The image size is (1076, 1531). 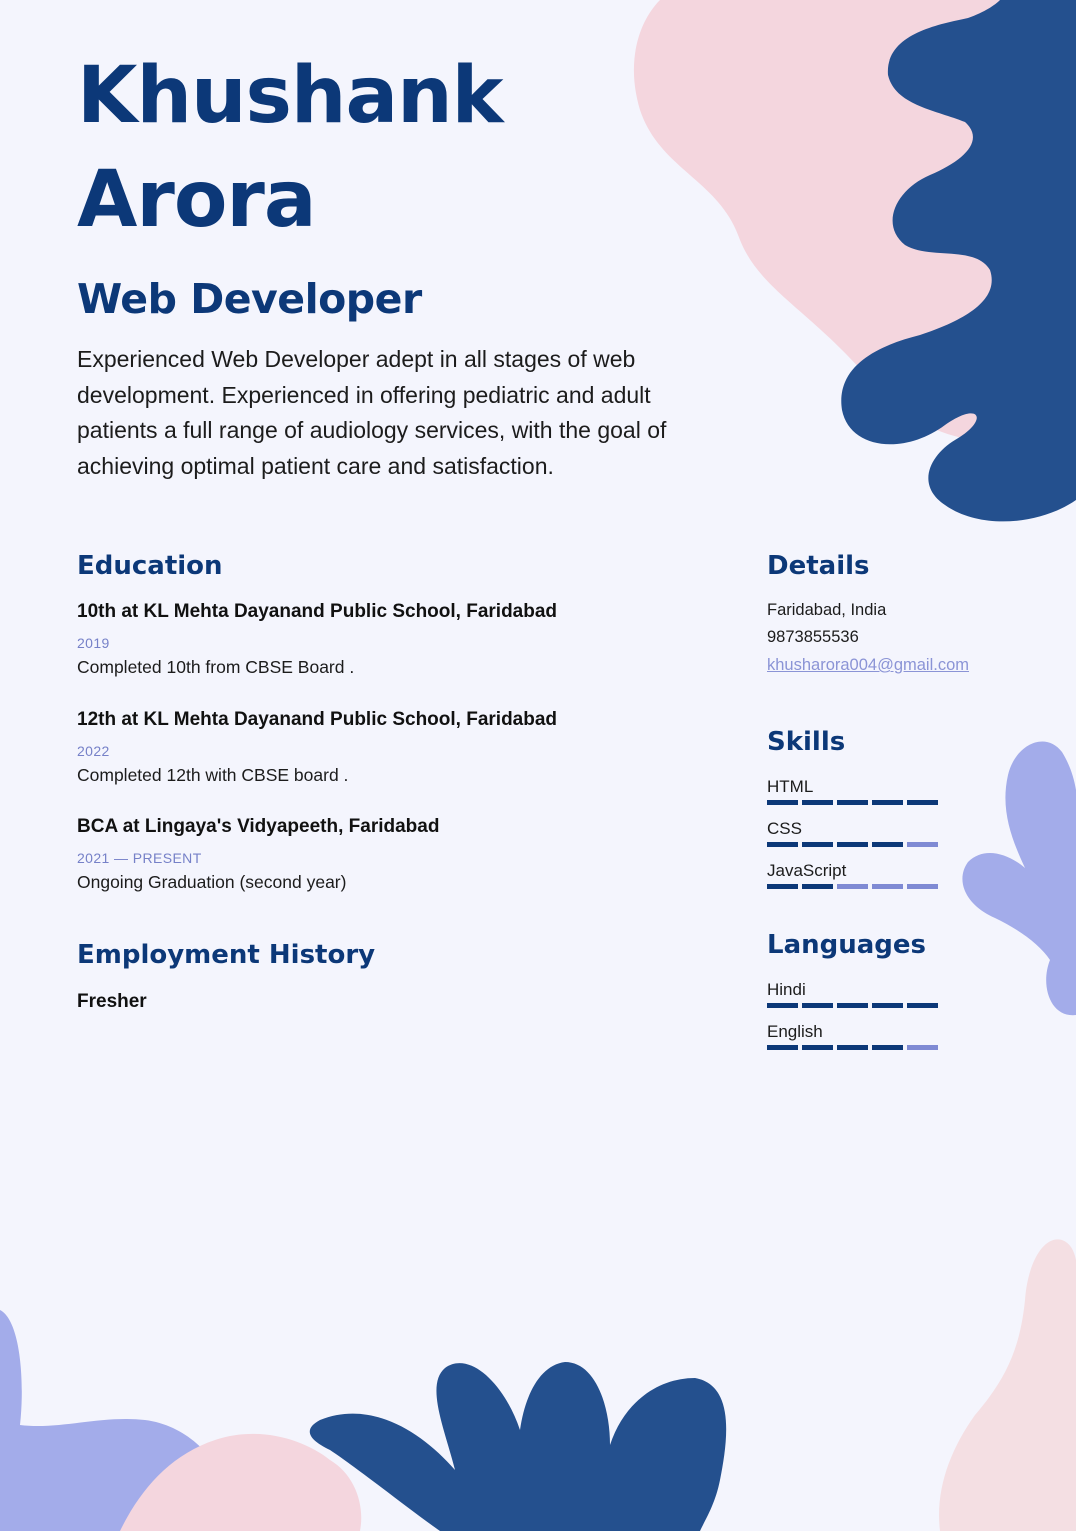 I want to click on education-date: 2022, so click(x=93, y=751).